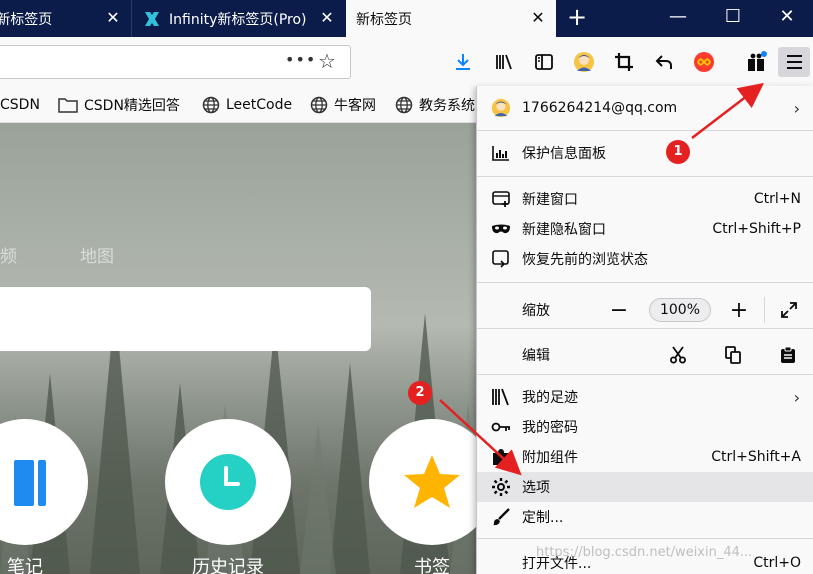 This screenshot has width=813, height=574. What do you see at coordinates (501, 259) in the screenshot?
I see `restore-session-icon` at bounding box center [501, 259].